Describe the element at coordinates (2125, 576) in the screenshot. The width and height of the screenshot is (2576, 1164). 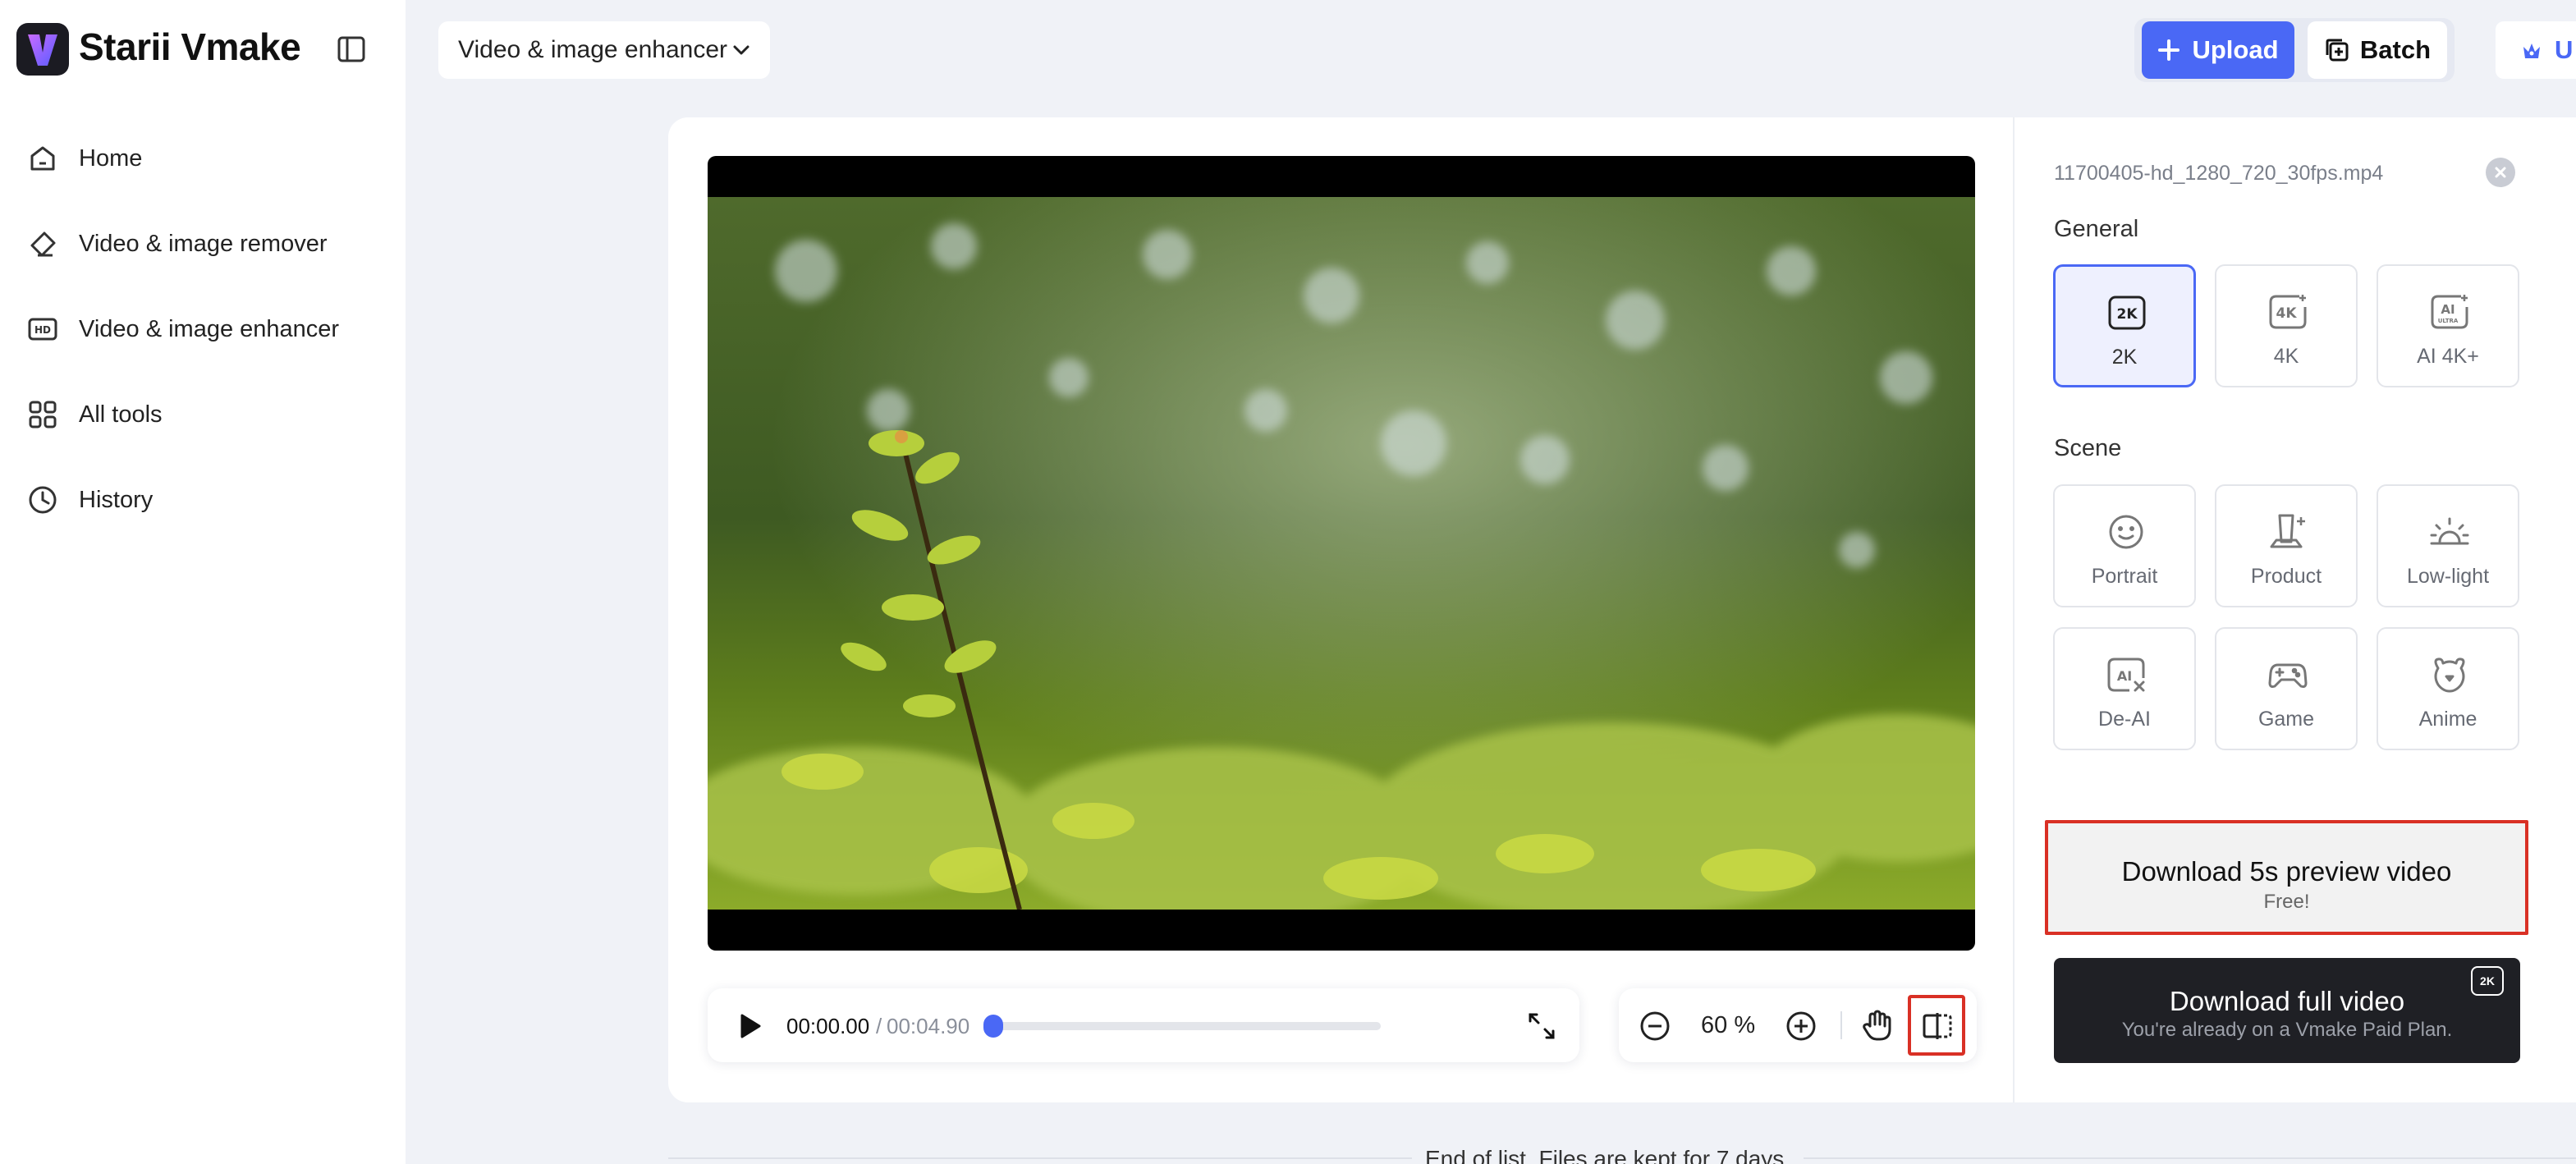
I see `option-label: Portrait` at that location.